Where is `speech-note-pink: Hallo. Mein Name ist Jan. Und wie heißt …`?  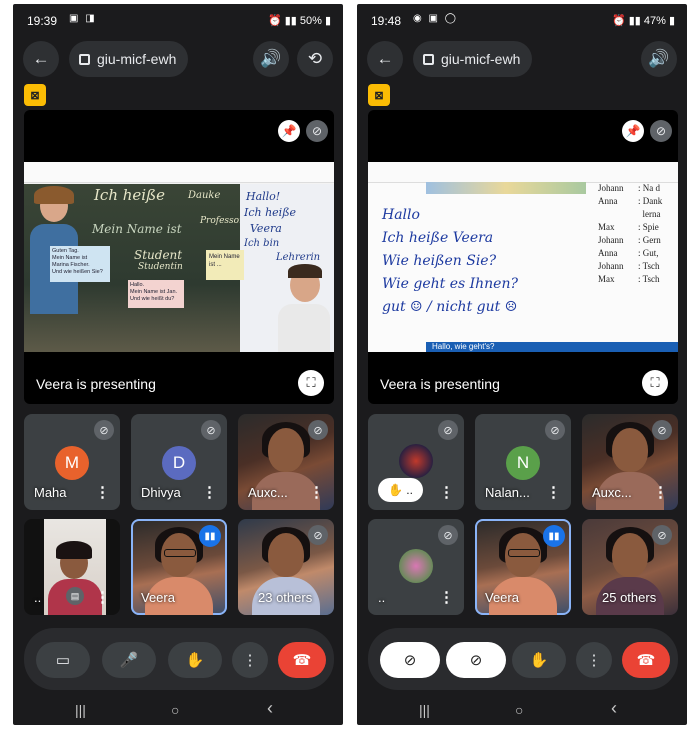 speech-note-pink: Hallo. Mein Name ist Jan. Und wie heißt … is located at coordinates (156, 294).